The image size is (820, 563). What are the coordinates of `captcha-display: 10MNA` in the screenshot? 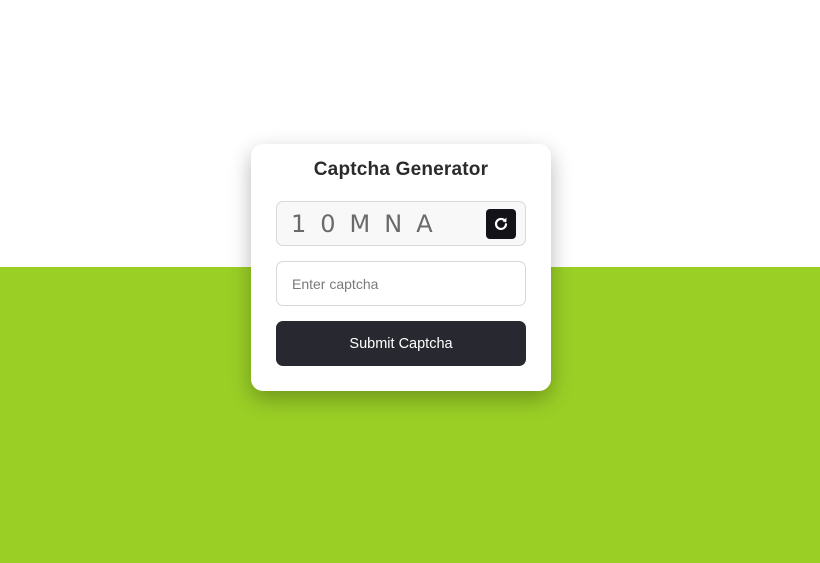 It's located at (401, 223).